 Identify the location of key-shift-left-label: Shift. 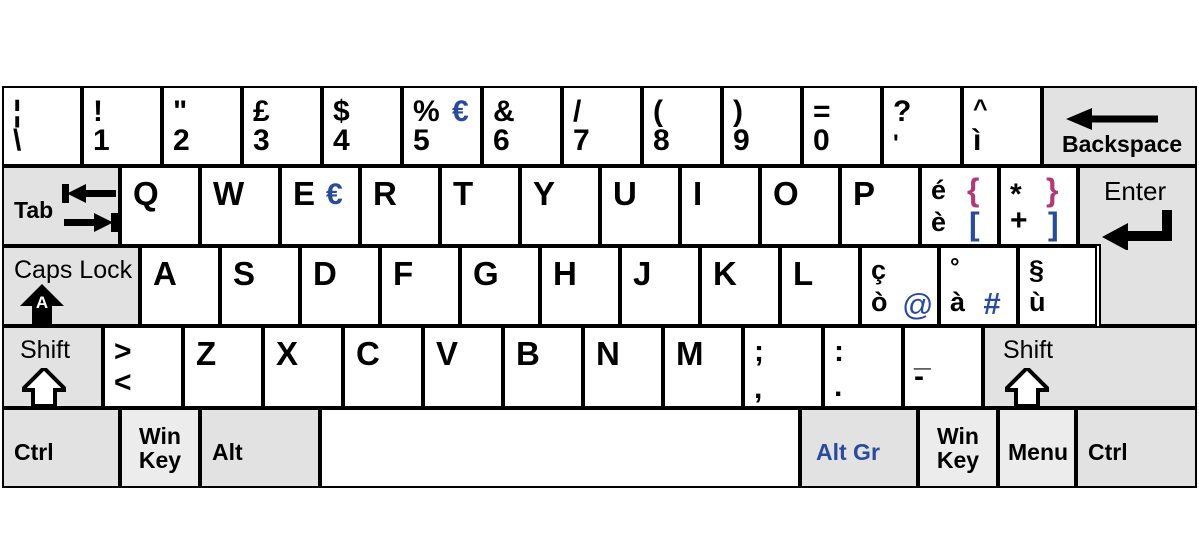
(45, 350).